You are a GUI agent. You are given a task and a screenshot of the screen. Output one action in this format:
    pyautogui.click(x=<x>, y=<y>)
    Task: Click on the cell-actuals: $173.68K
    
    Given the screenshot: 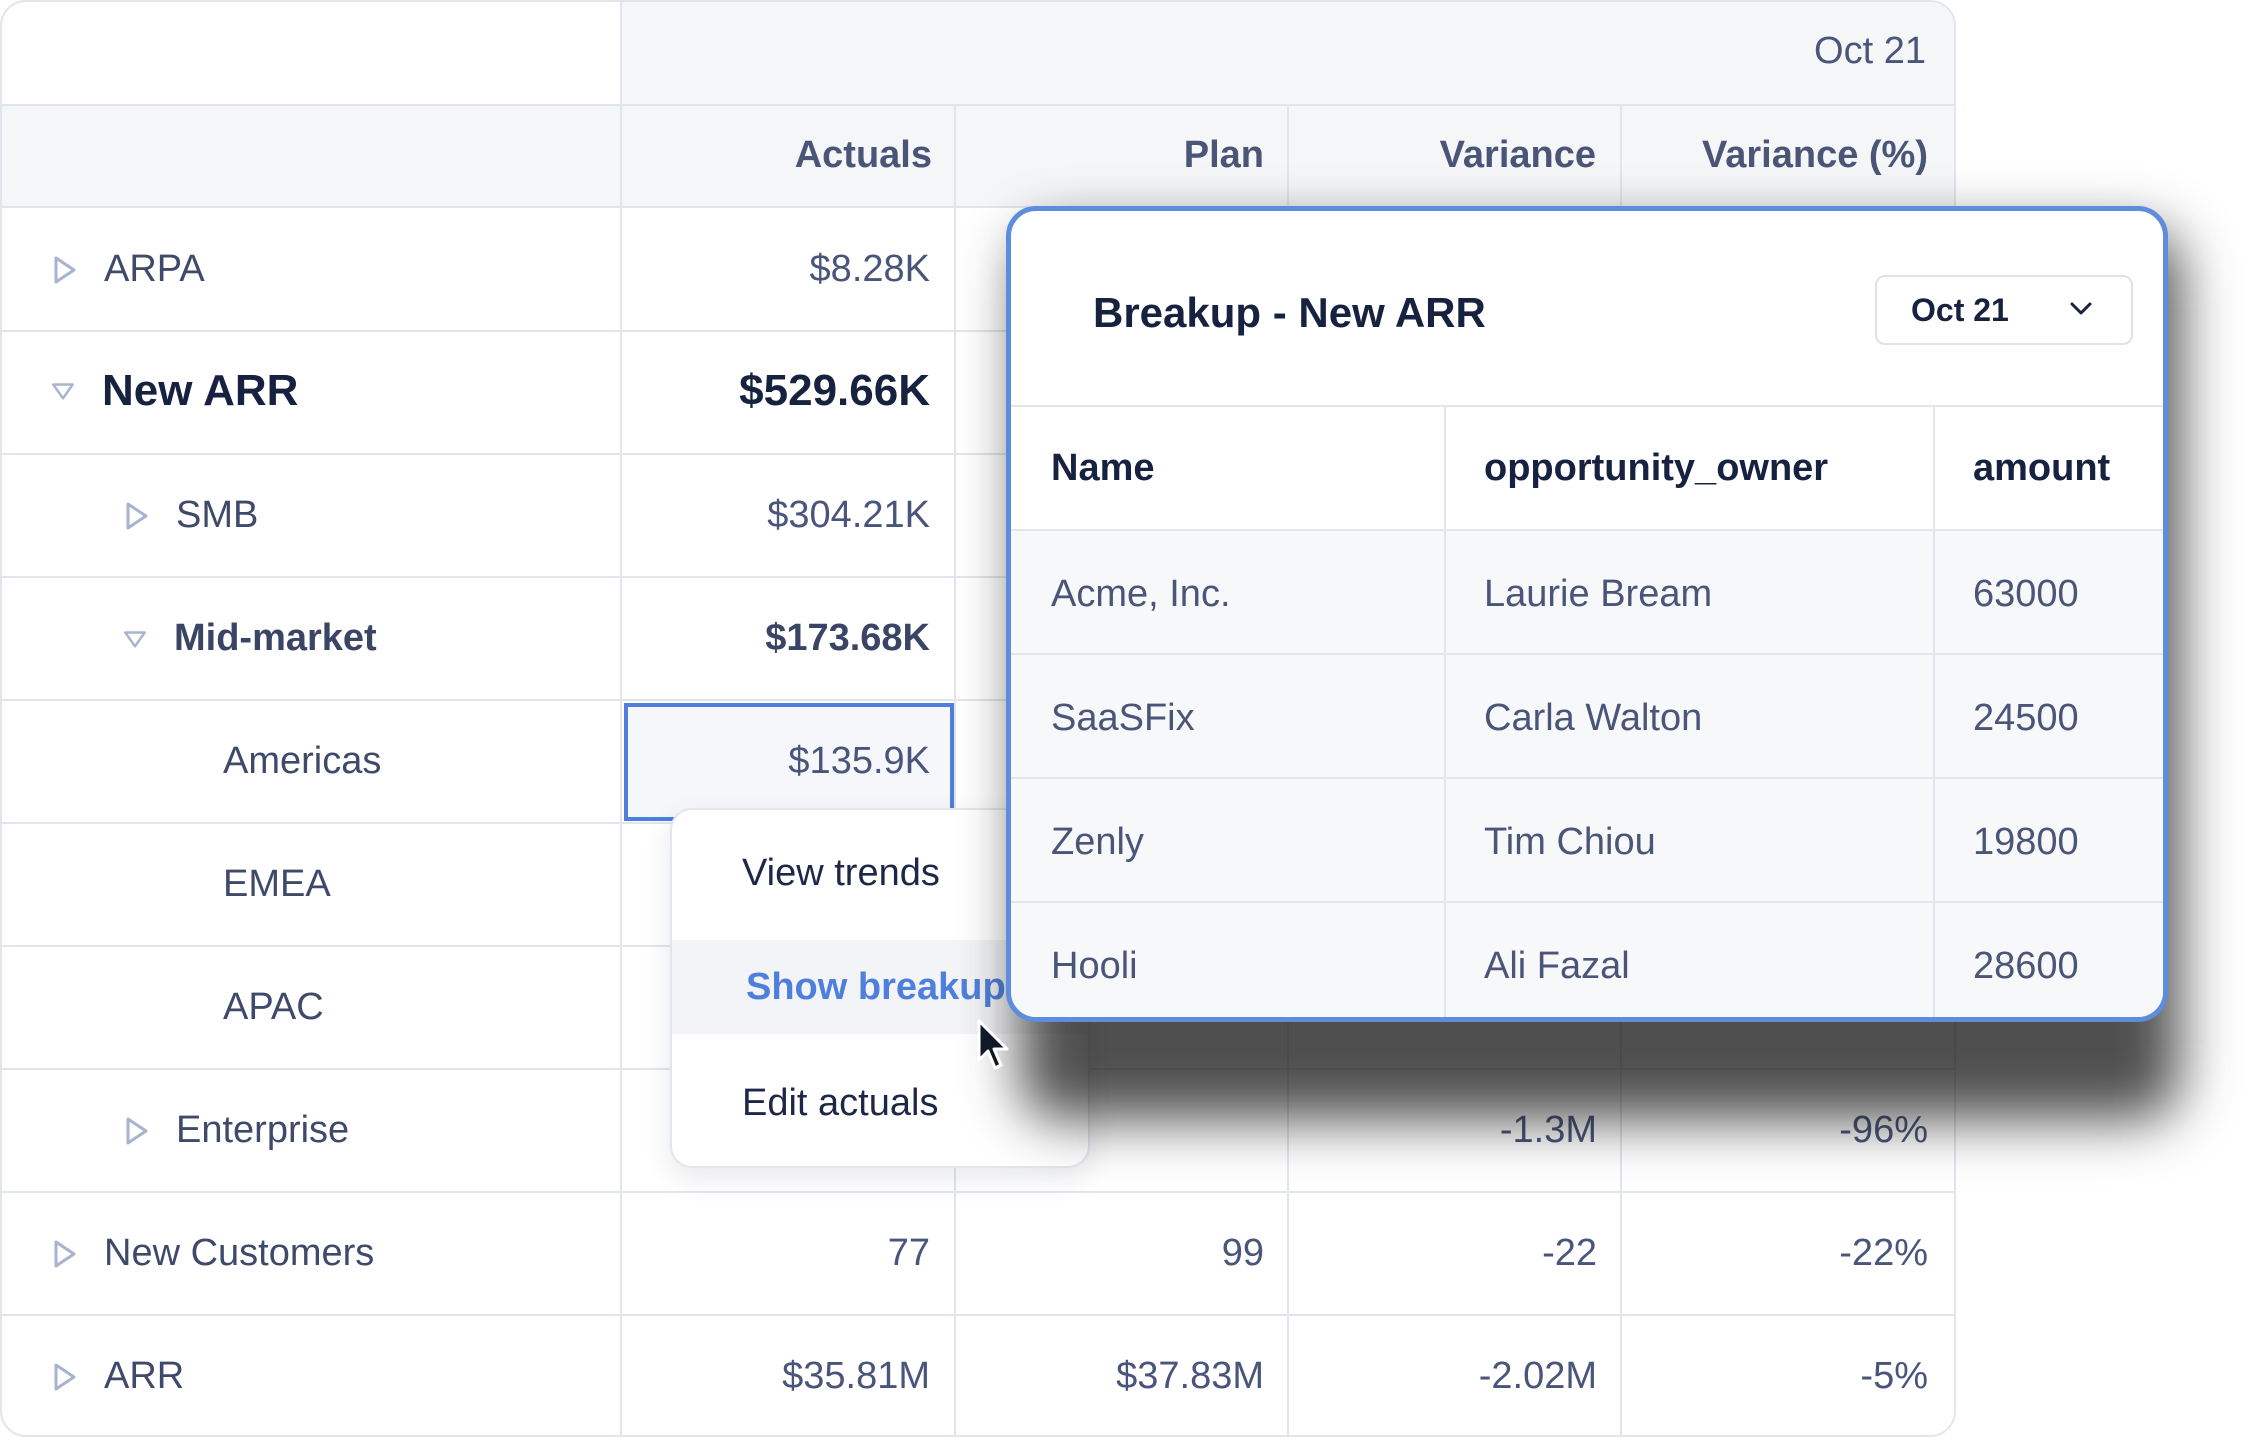 What is the action you would take?
    pyautogui.click(x=780, y=638)
    